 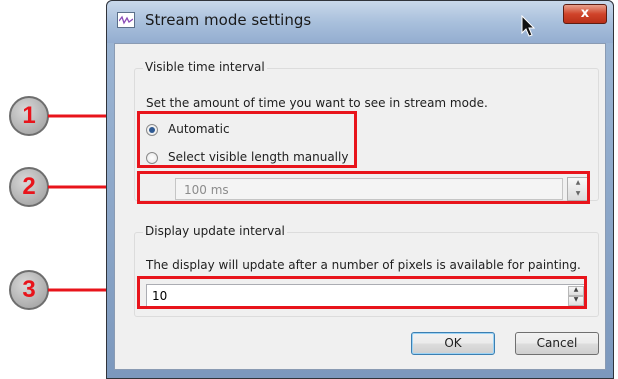 What do you see at coordinates (528, 26) in the screenshot?
I see `mouse-pointer-icon` at bounding box center [528, 26].